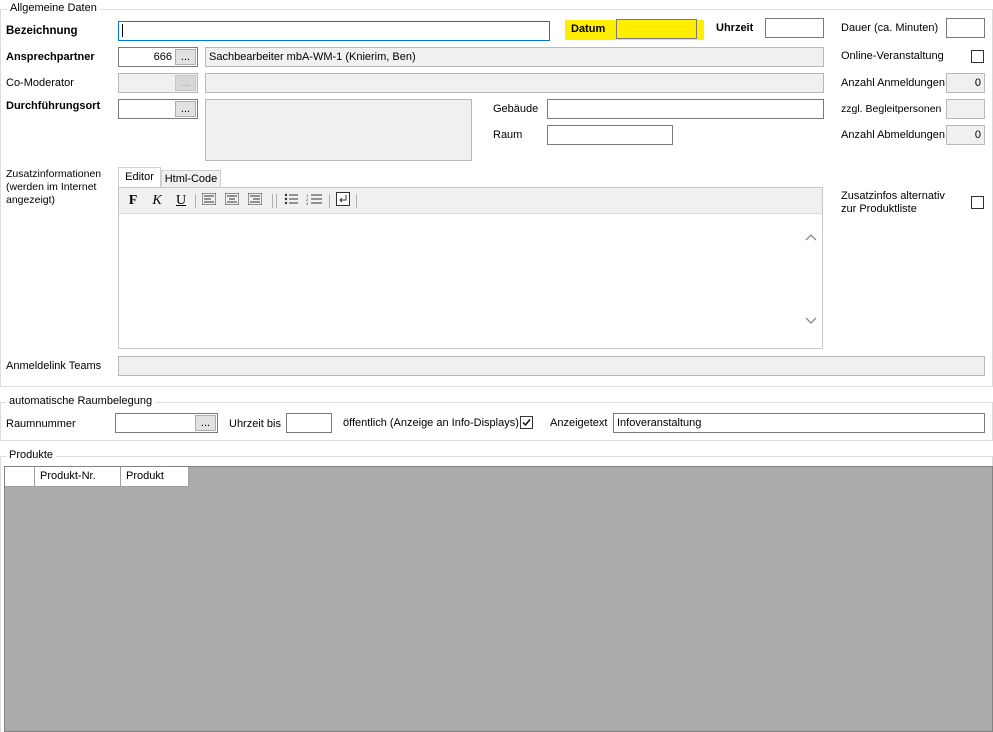  Describe the element at coordinates (41, 424) in the screenshot. I see `raumnummer-label: Raumnummer` at that location.